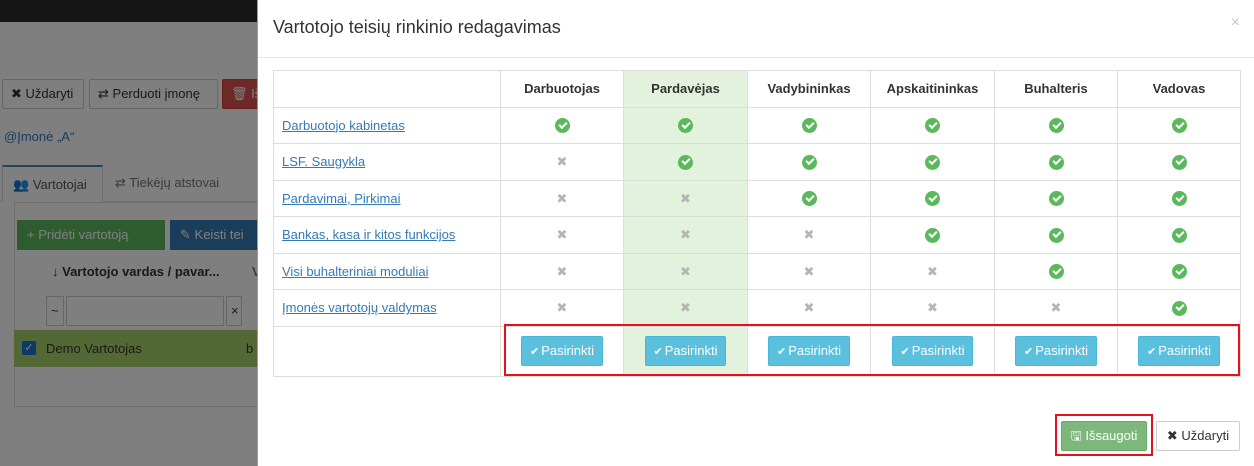 Image resolution: width=1254 pixels, height=466 pixels. I want to click on module-name-cell: LSF. Saugykla, so click(387, 162).